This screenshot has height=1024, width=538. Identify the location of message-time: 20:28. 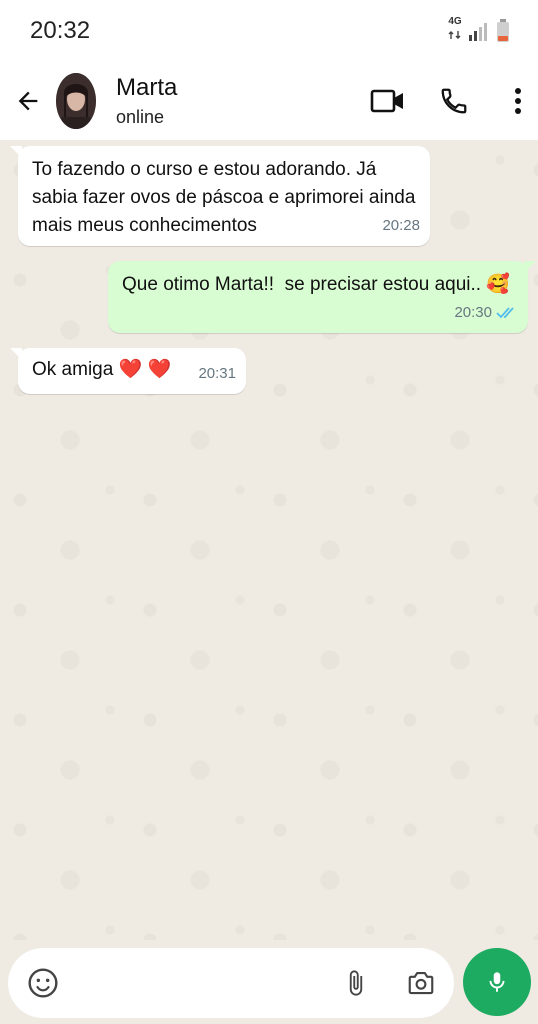
(401, 225).